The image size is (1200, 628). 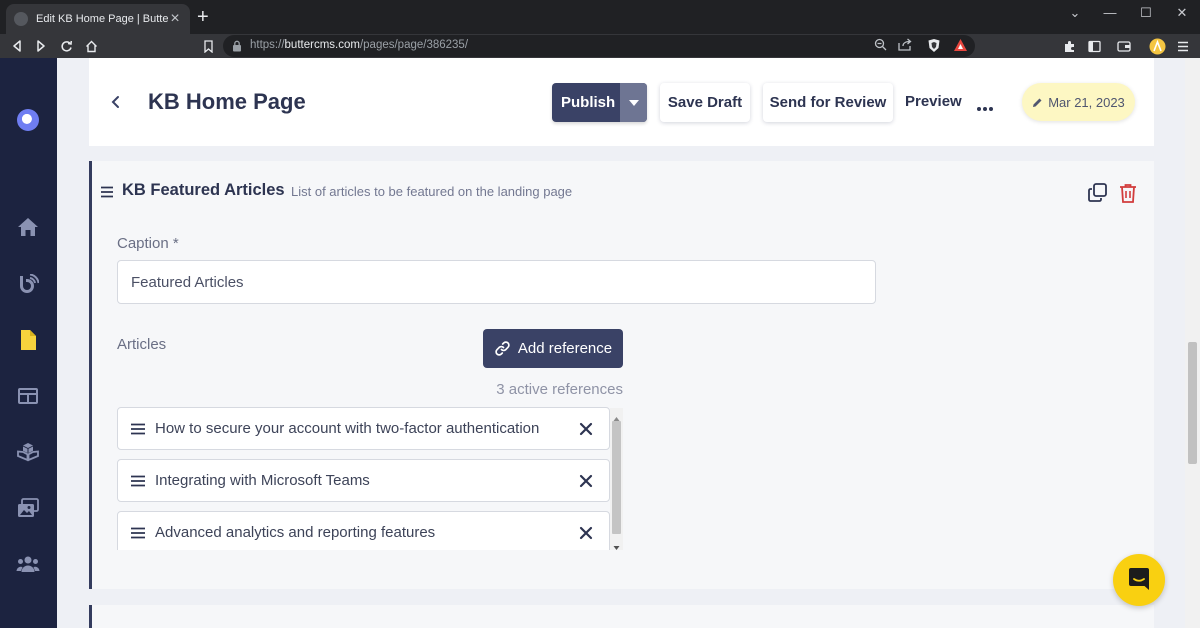 What do you see at coordinates (208, 46) in the screenshot?
I see `bookmark-icon` at bounding box center [208, 46].